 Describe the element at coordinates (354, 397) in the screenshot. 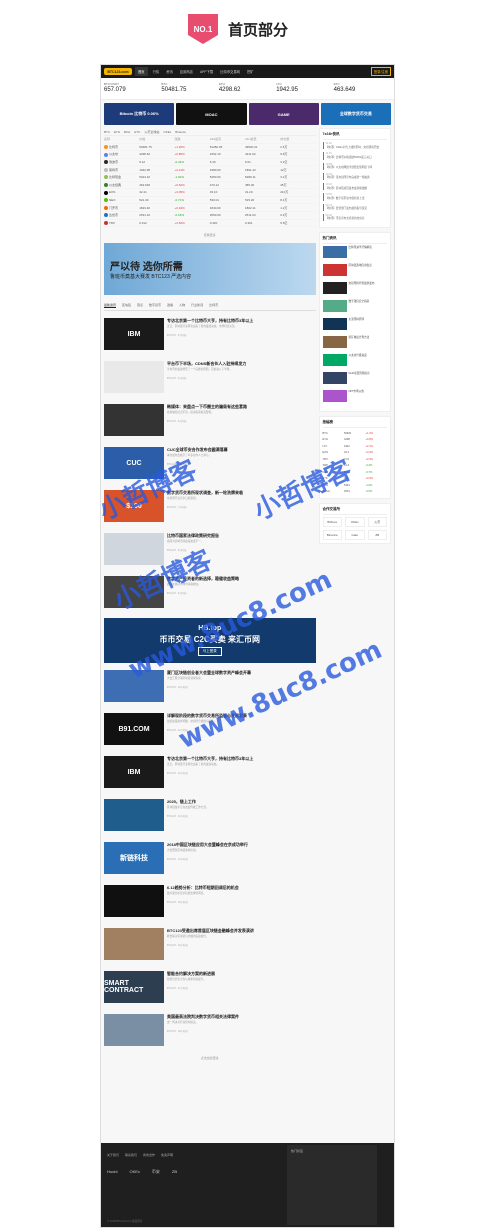

I see `hot-item: NFT市场火热` at that location.